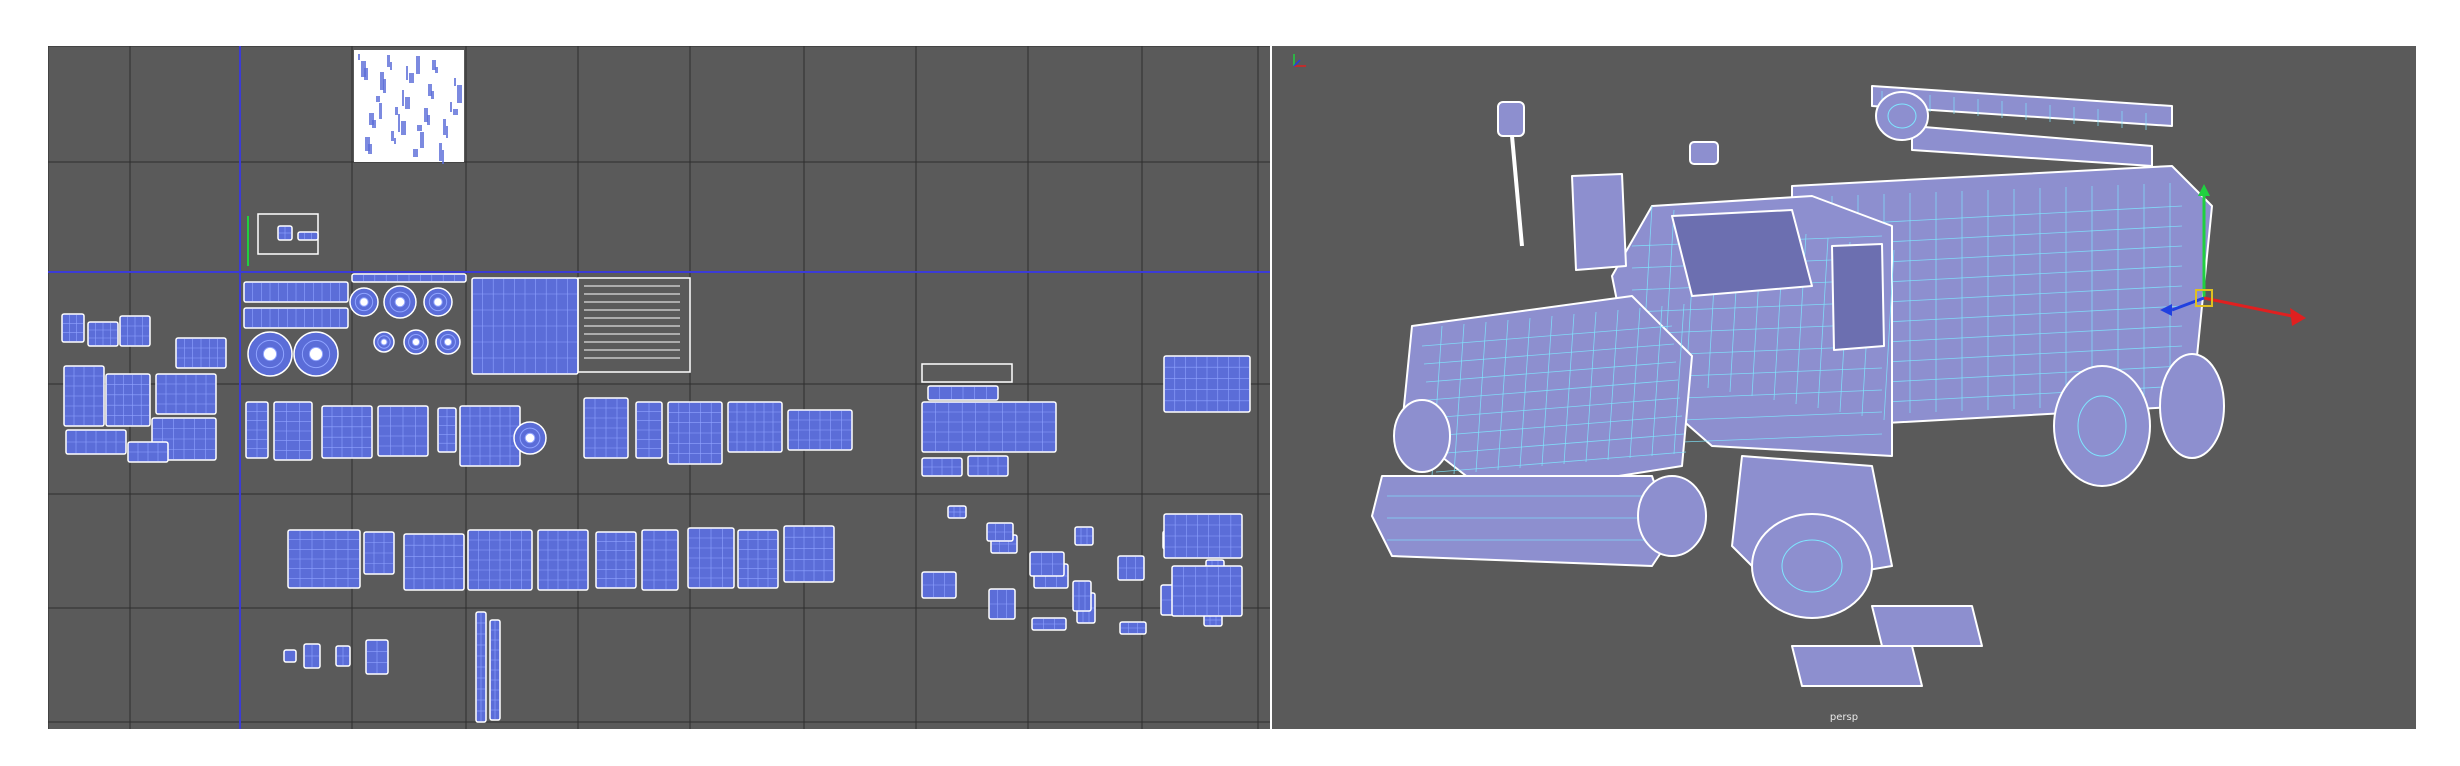  What do you see at coordinates (1422, 436) in the screenshot?
I see `headlight-left` at bounding box center [1422, 436].